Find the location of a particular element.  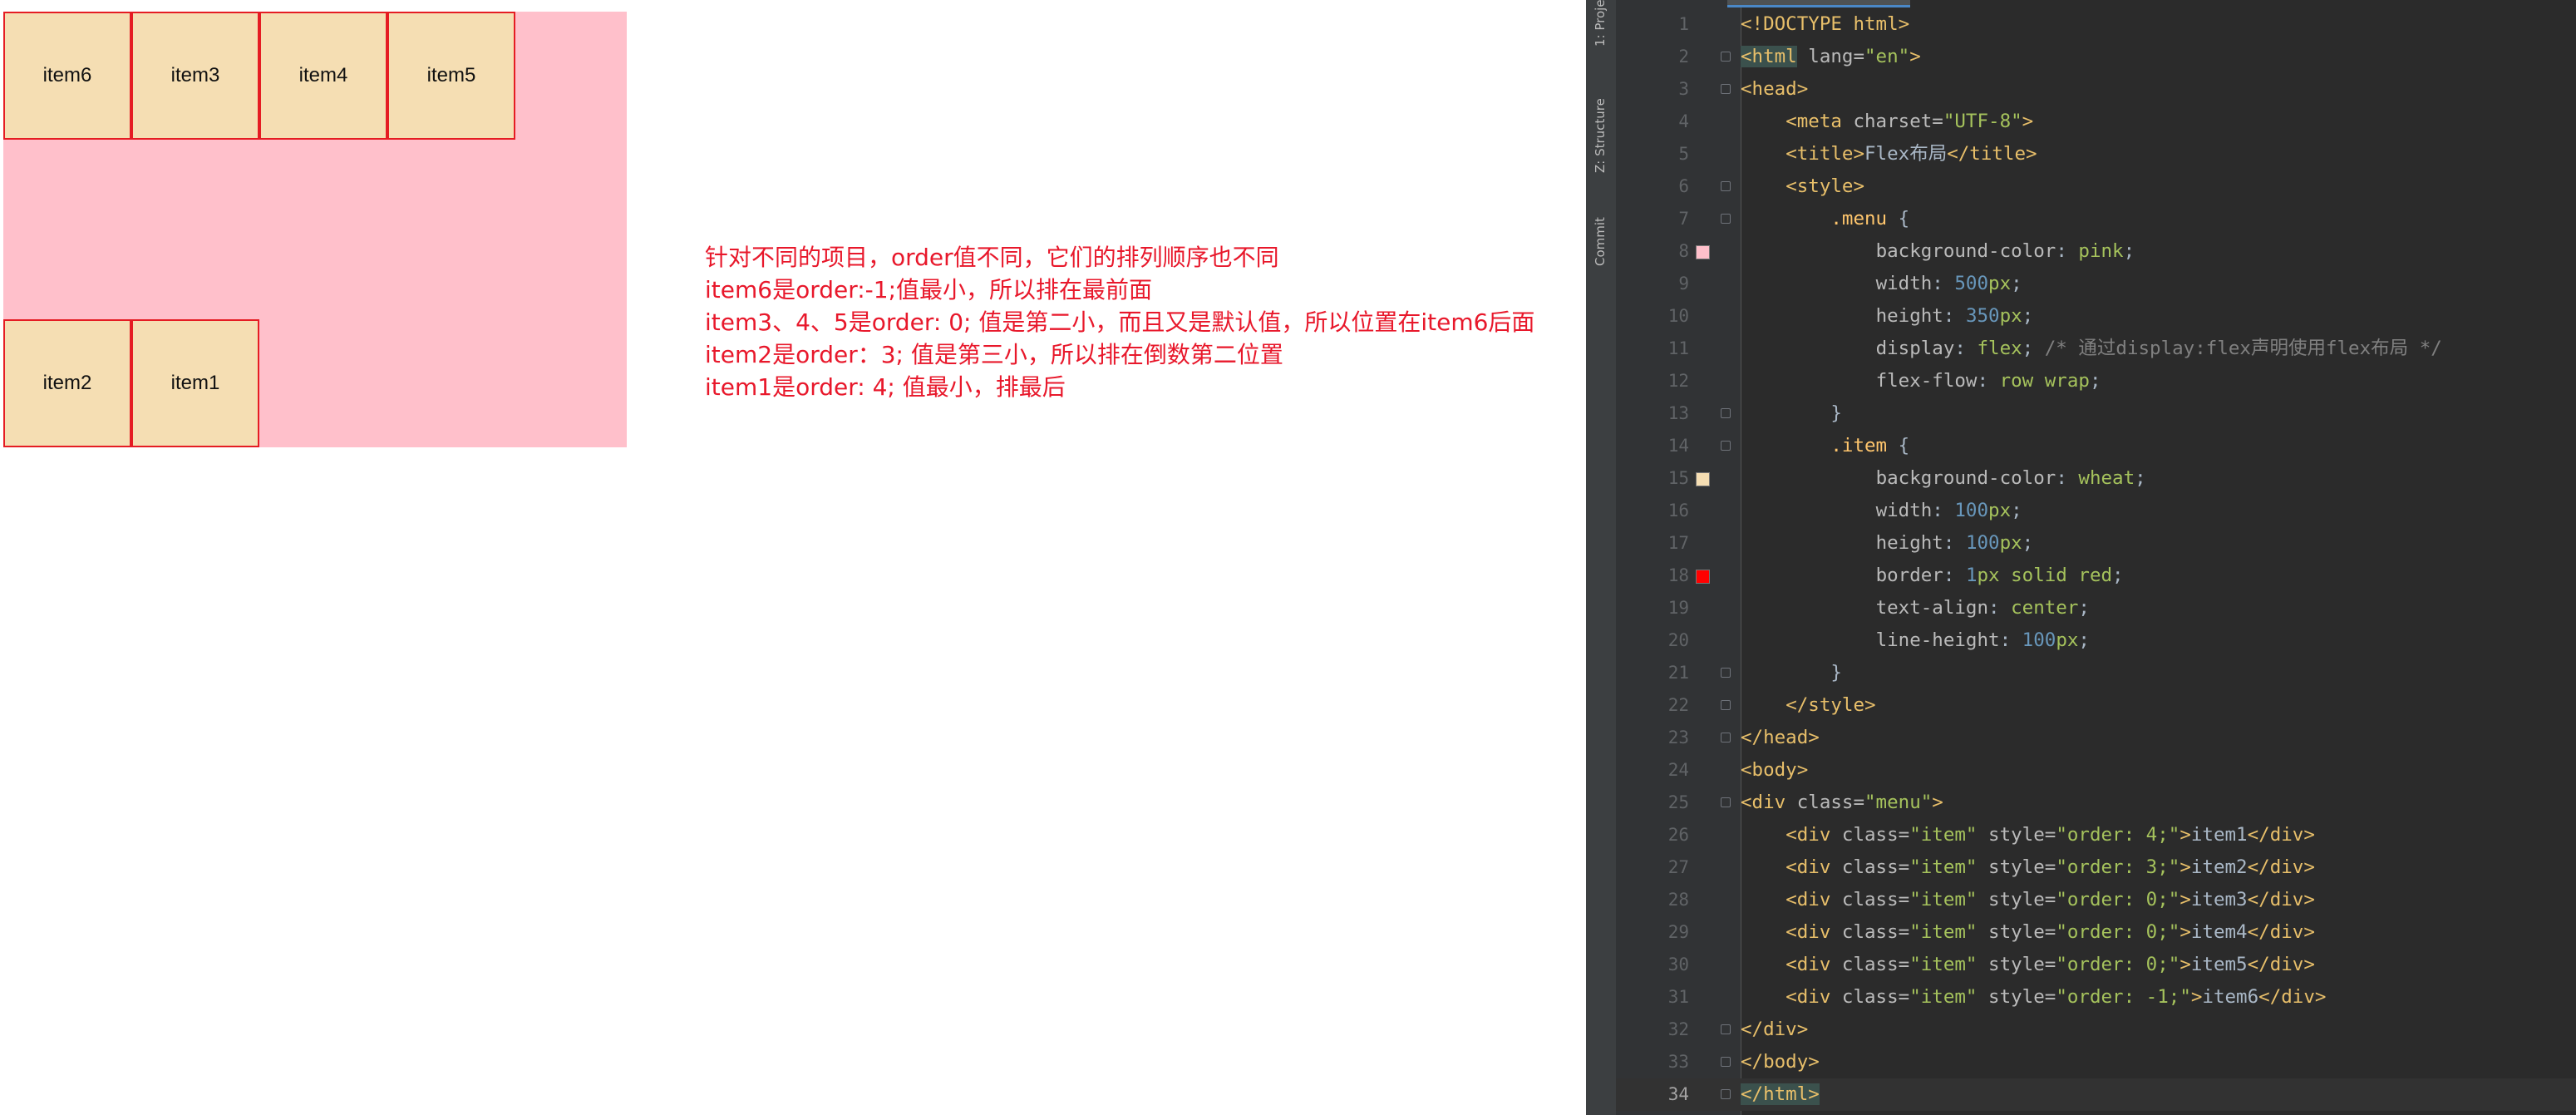

line-number: 27 is located at coordinates (1678, 867).